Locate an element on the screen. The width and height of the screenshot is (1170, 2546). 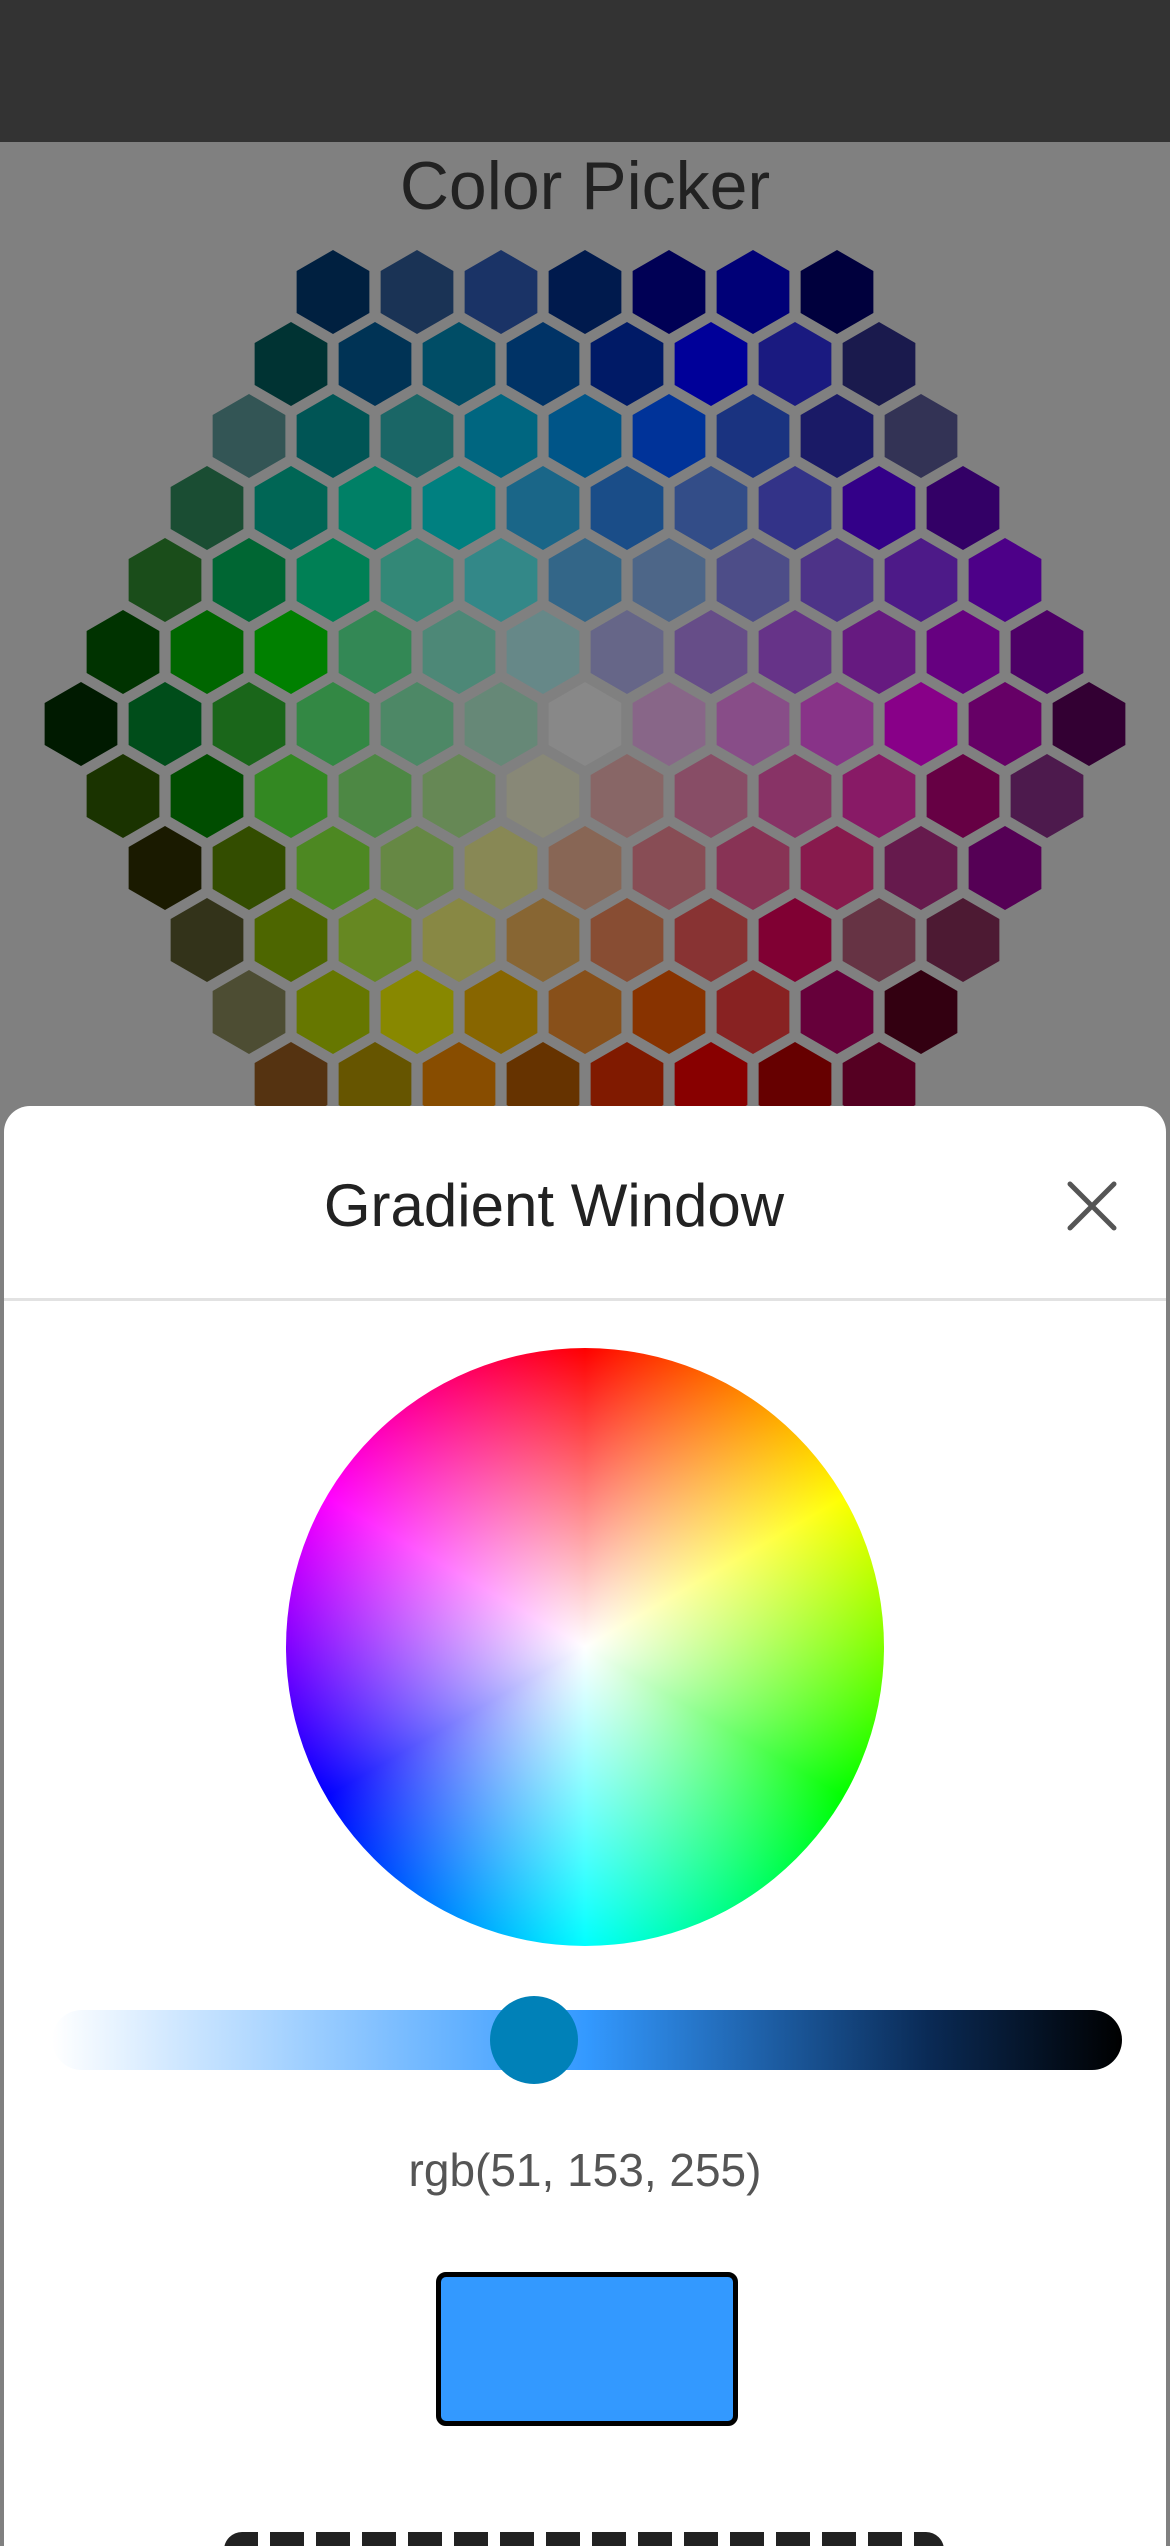
brightness-slider-thumb is located at coordinates (533, 2040).